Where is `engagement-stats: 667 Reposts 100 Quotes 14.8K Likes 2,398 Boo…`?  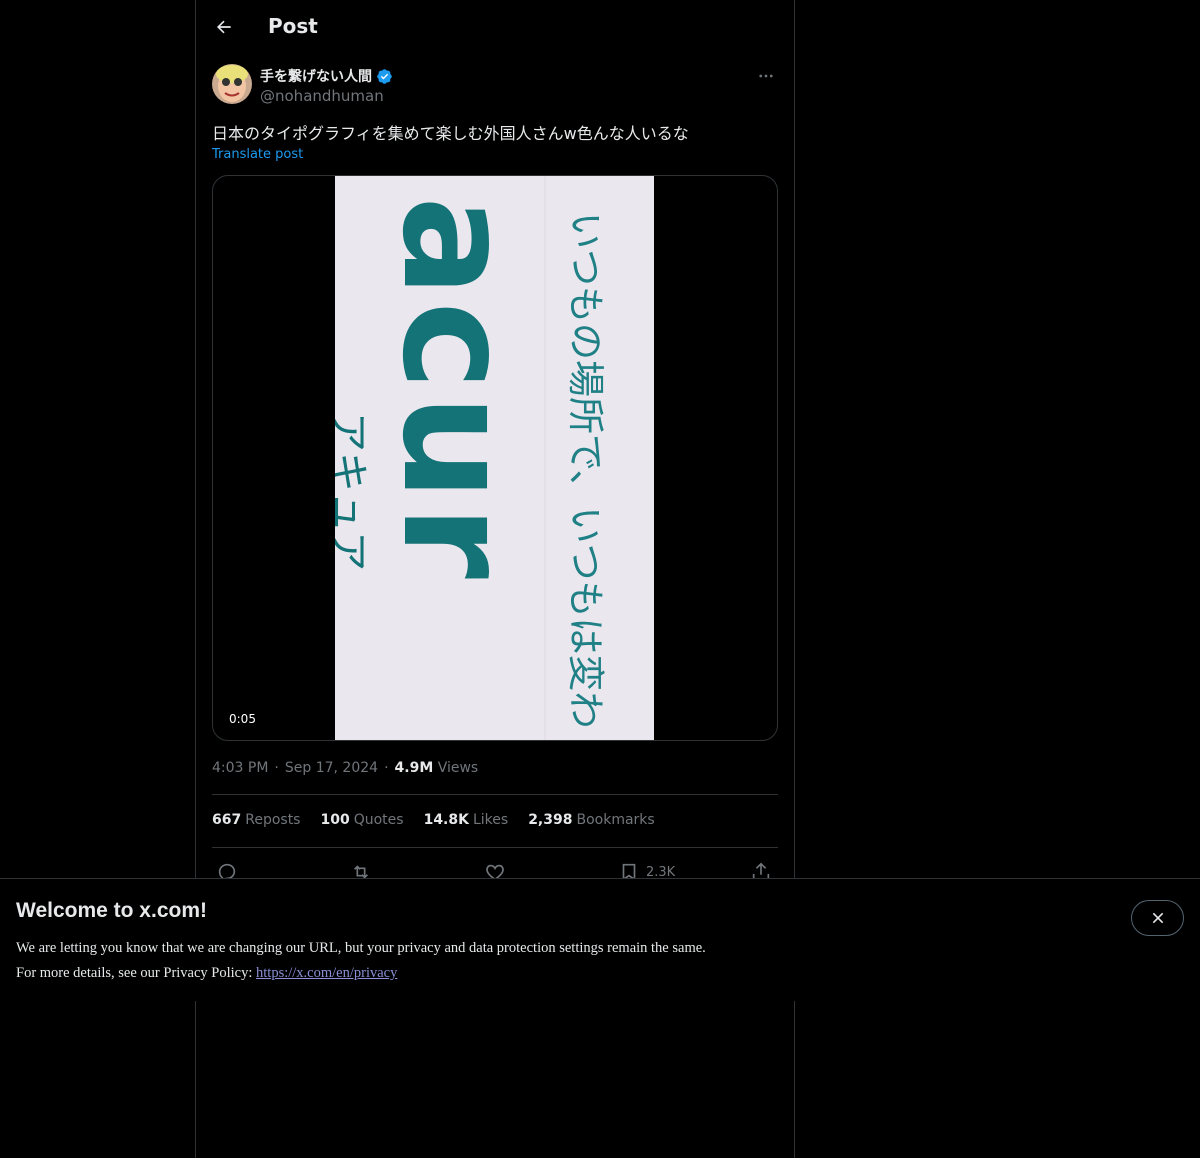
engagement-stats: 667 Reposts 100 Quotes 14.8K Likes 2,398 Boo… is located at coordinates (433, 820).